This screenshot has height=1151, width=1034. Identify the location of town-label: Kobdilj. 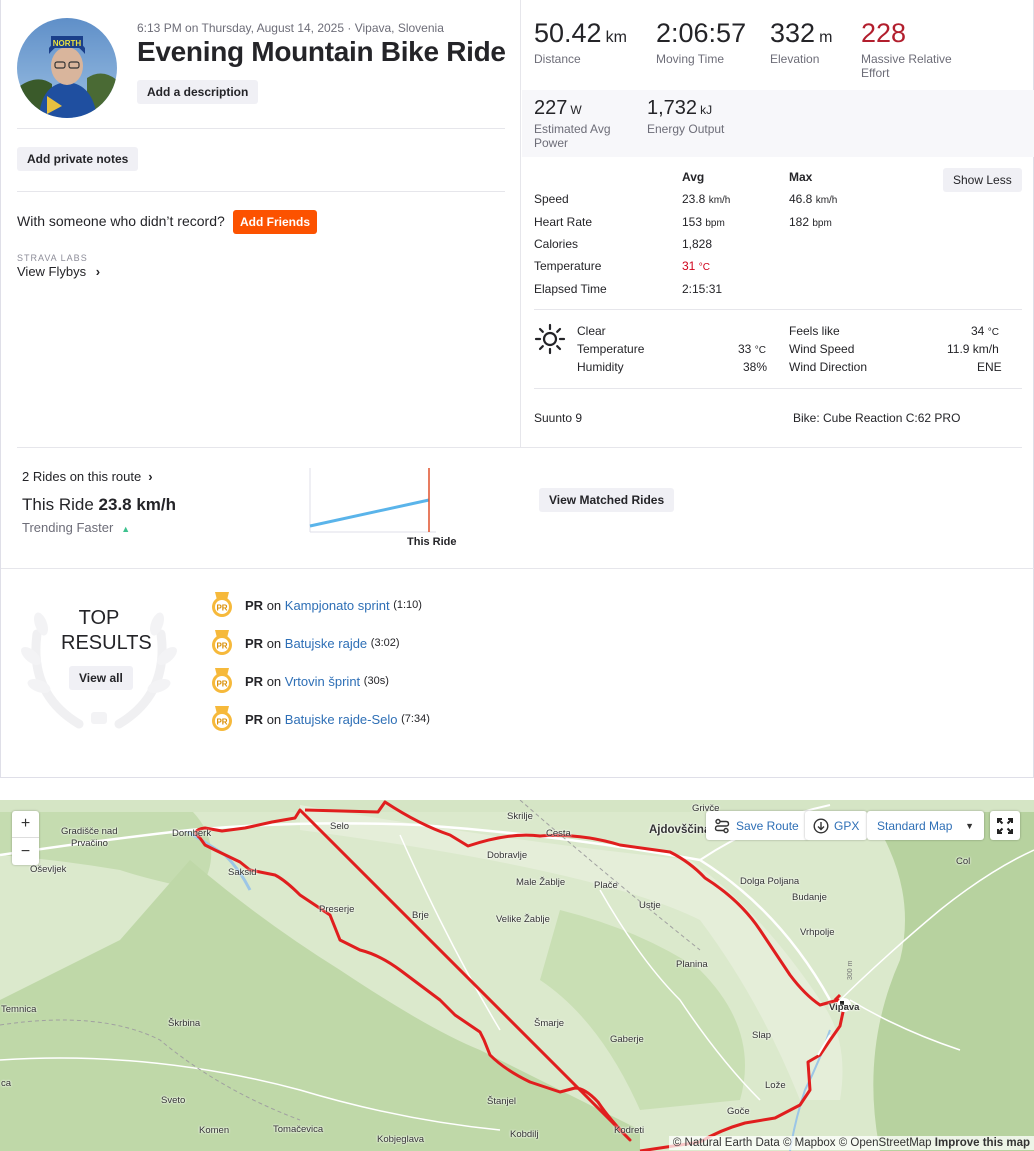
(524, 1134).